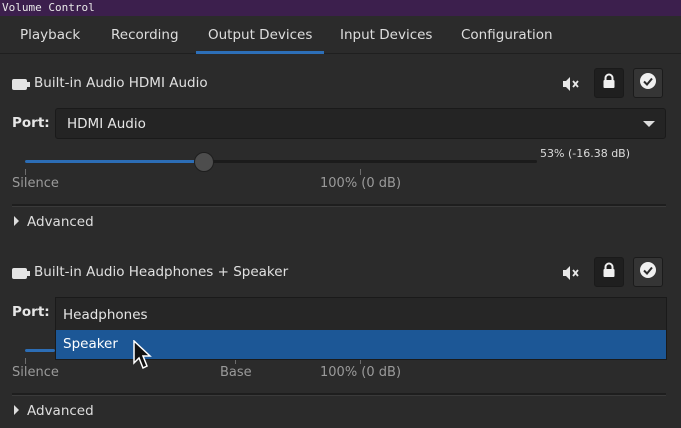 This screenshot has height=428, width=681. What do you see at coordinates (386, 35) in the screenshot?
I see `tab-input-devices: Input Devices` at bounding box center [386, 35].